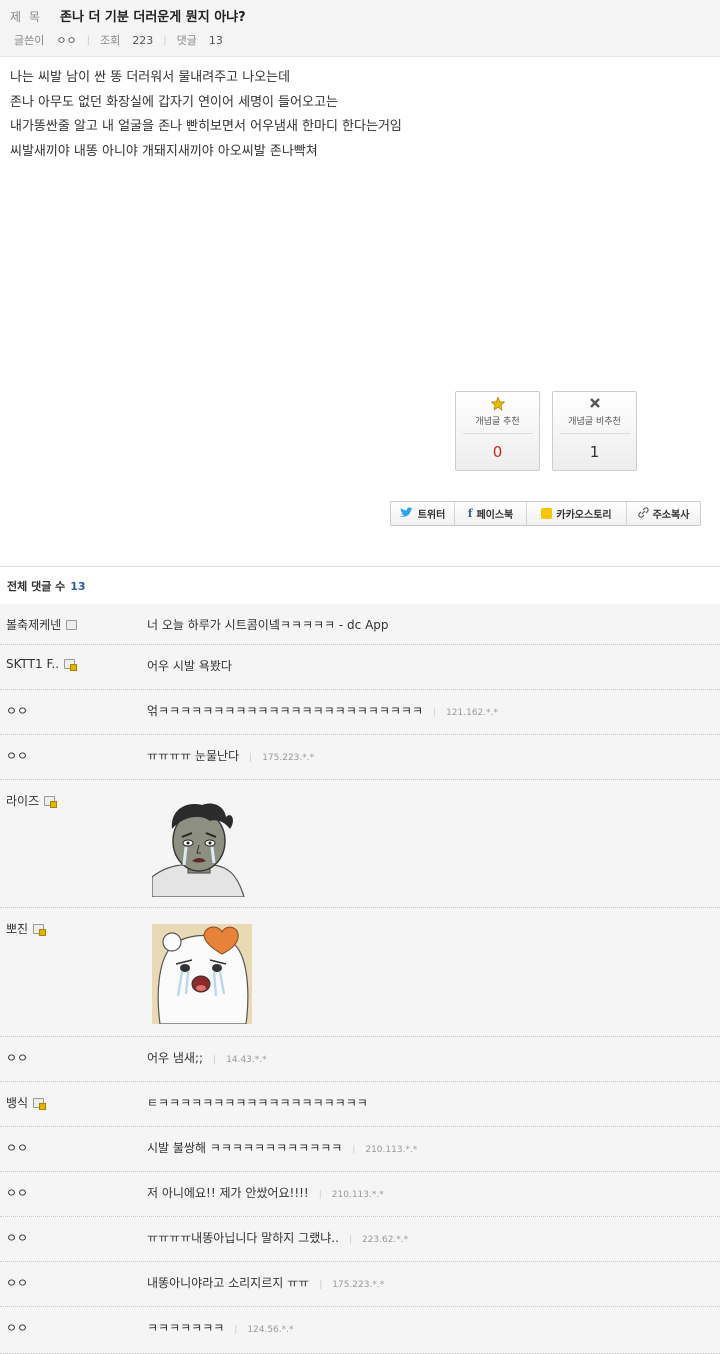 The image size is (720, 1354). I want to click on comment-author: SKTT1 F.., so click(42, 664).